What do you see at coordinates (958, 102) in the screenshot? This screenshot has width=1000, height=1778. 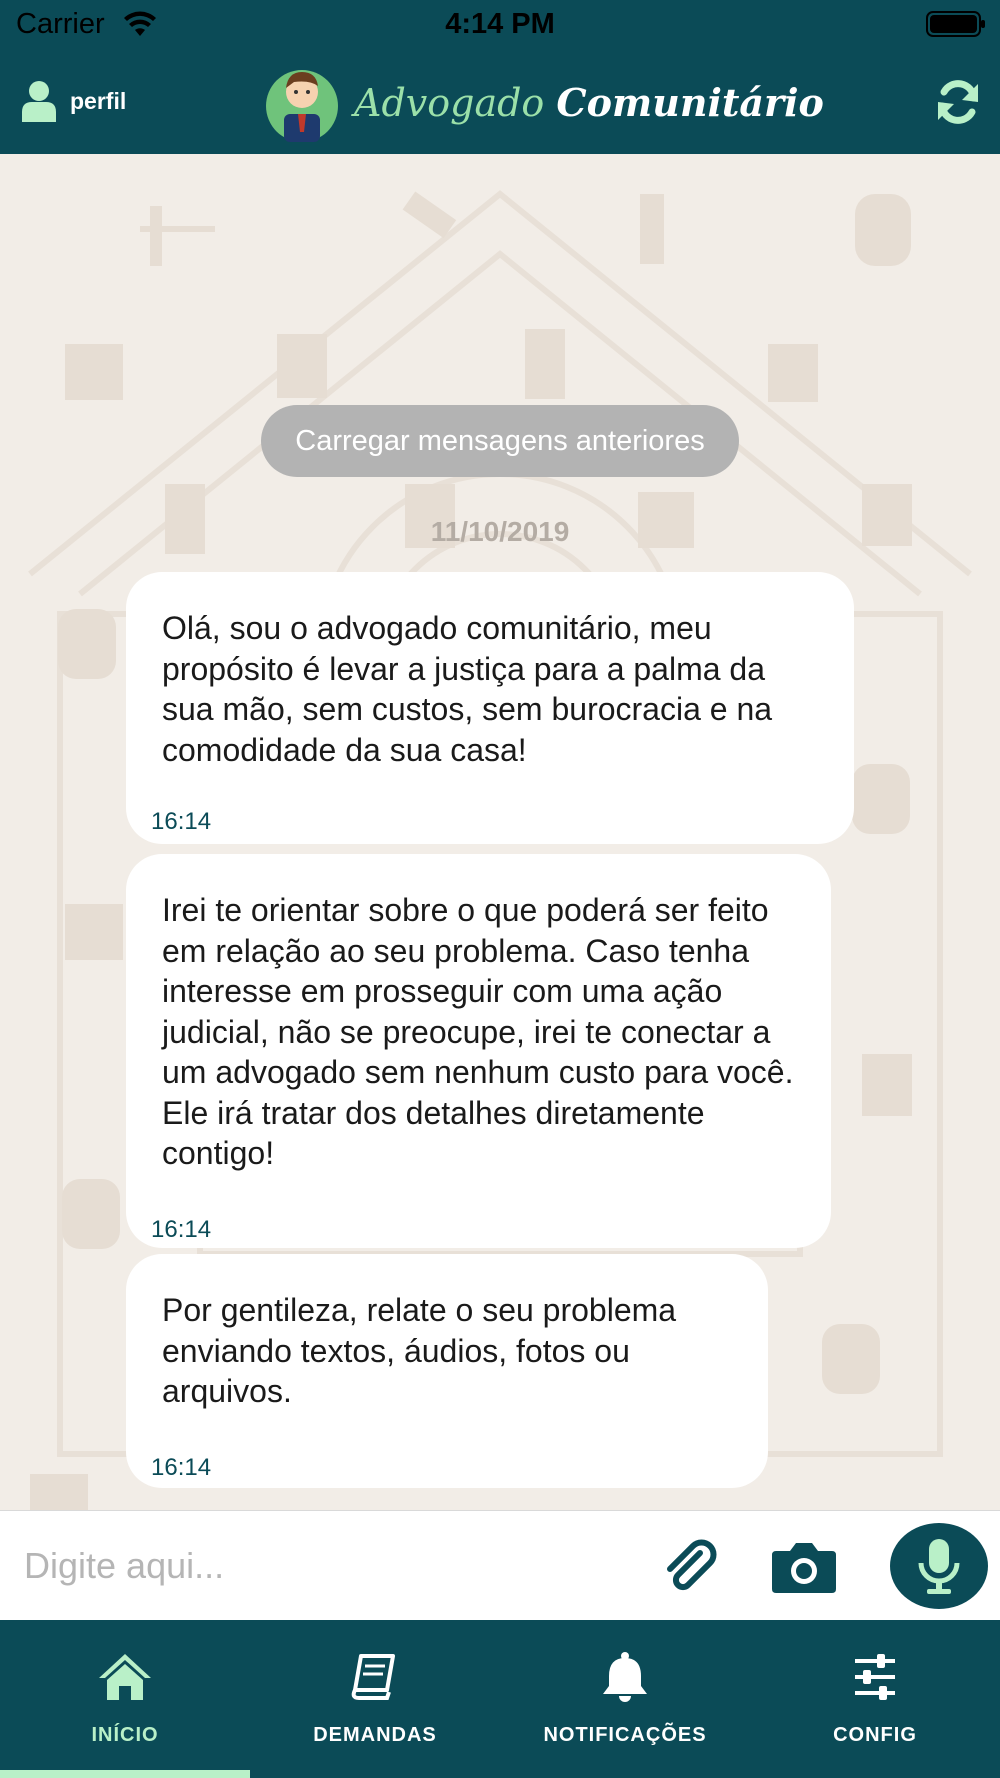 I see `refresh-icon` at bounding box center [958, 102].